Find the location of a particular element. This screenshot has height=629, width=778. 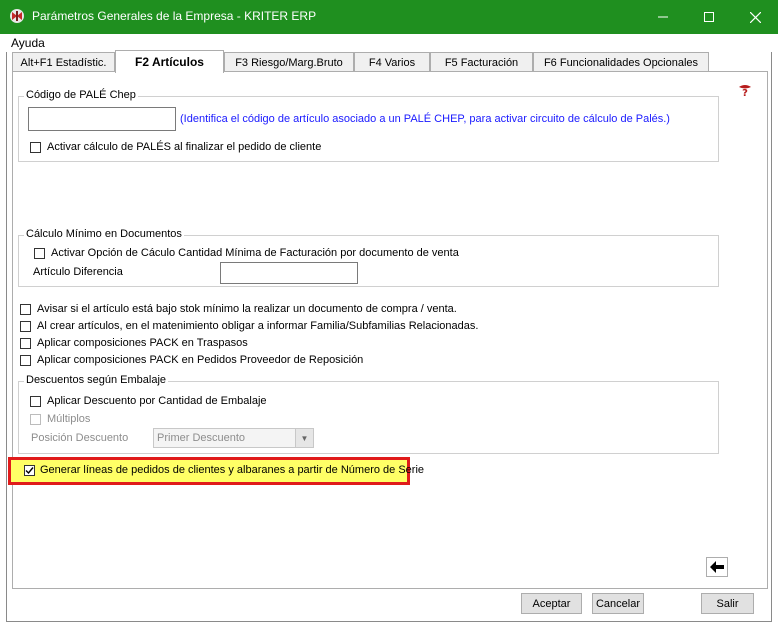

multiplos-label: Múltiplos is located at coordinates (69, 419).